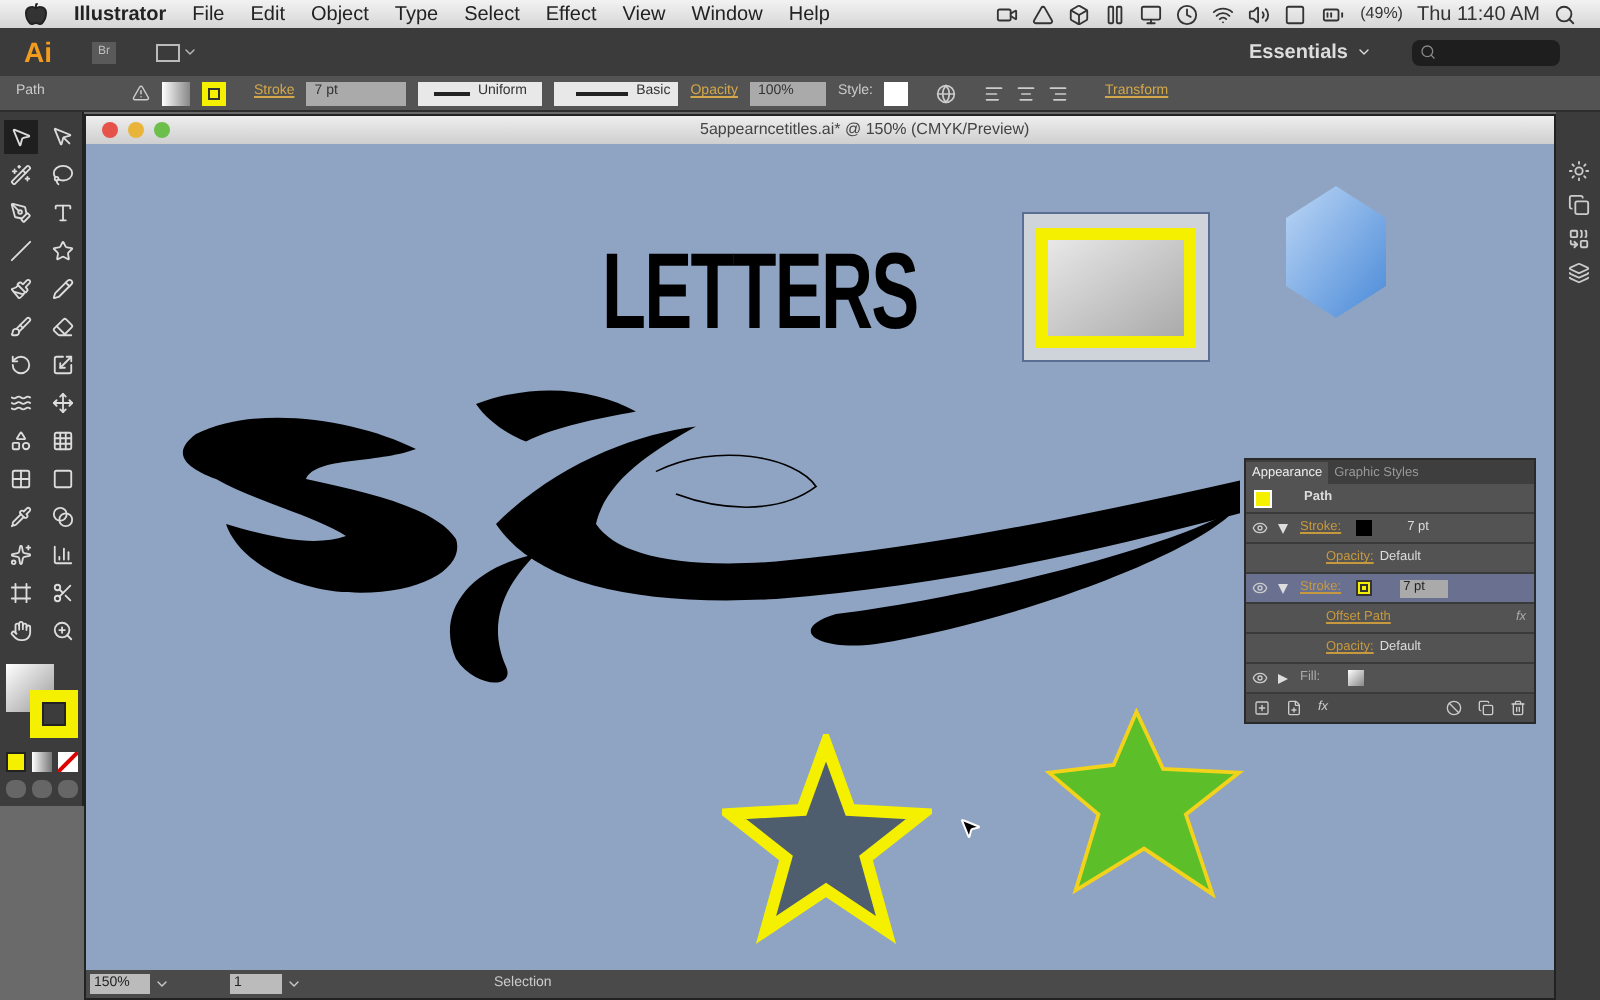  Describe the element at coordinates (1486, 708) in the screenshot. I see `duplicate-icon` at that location.